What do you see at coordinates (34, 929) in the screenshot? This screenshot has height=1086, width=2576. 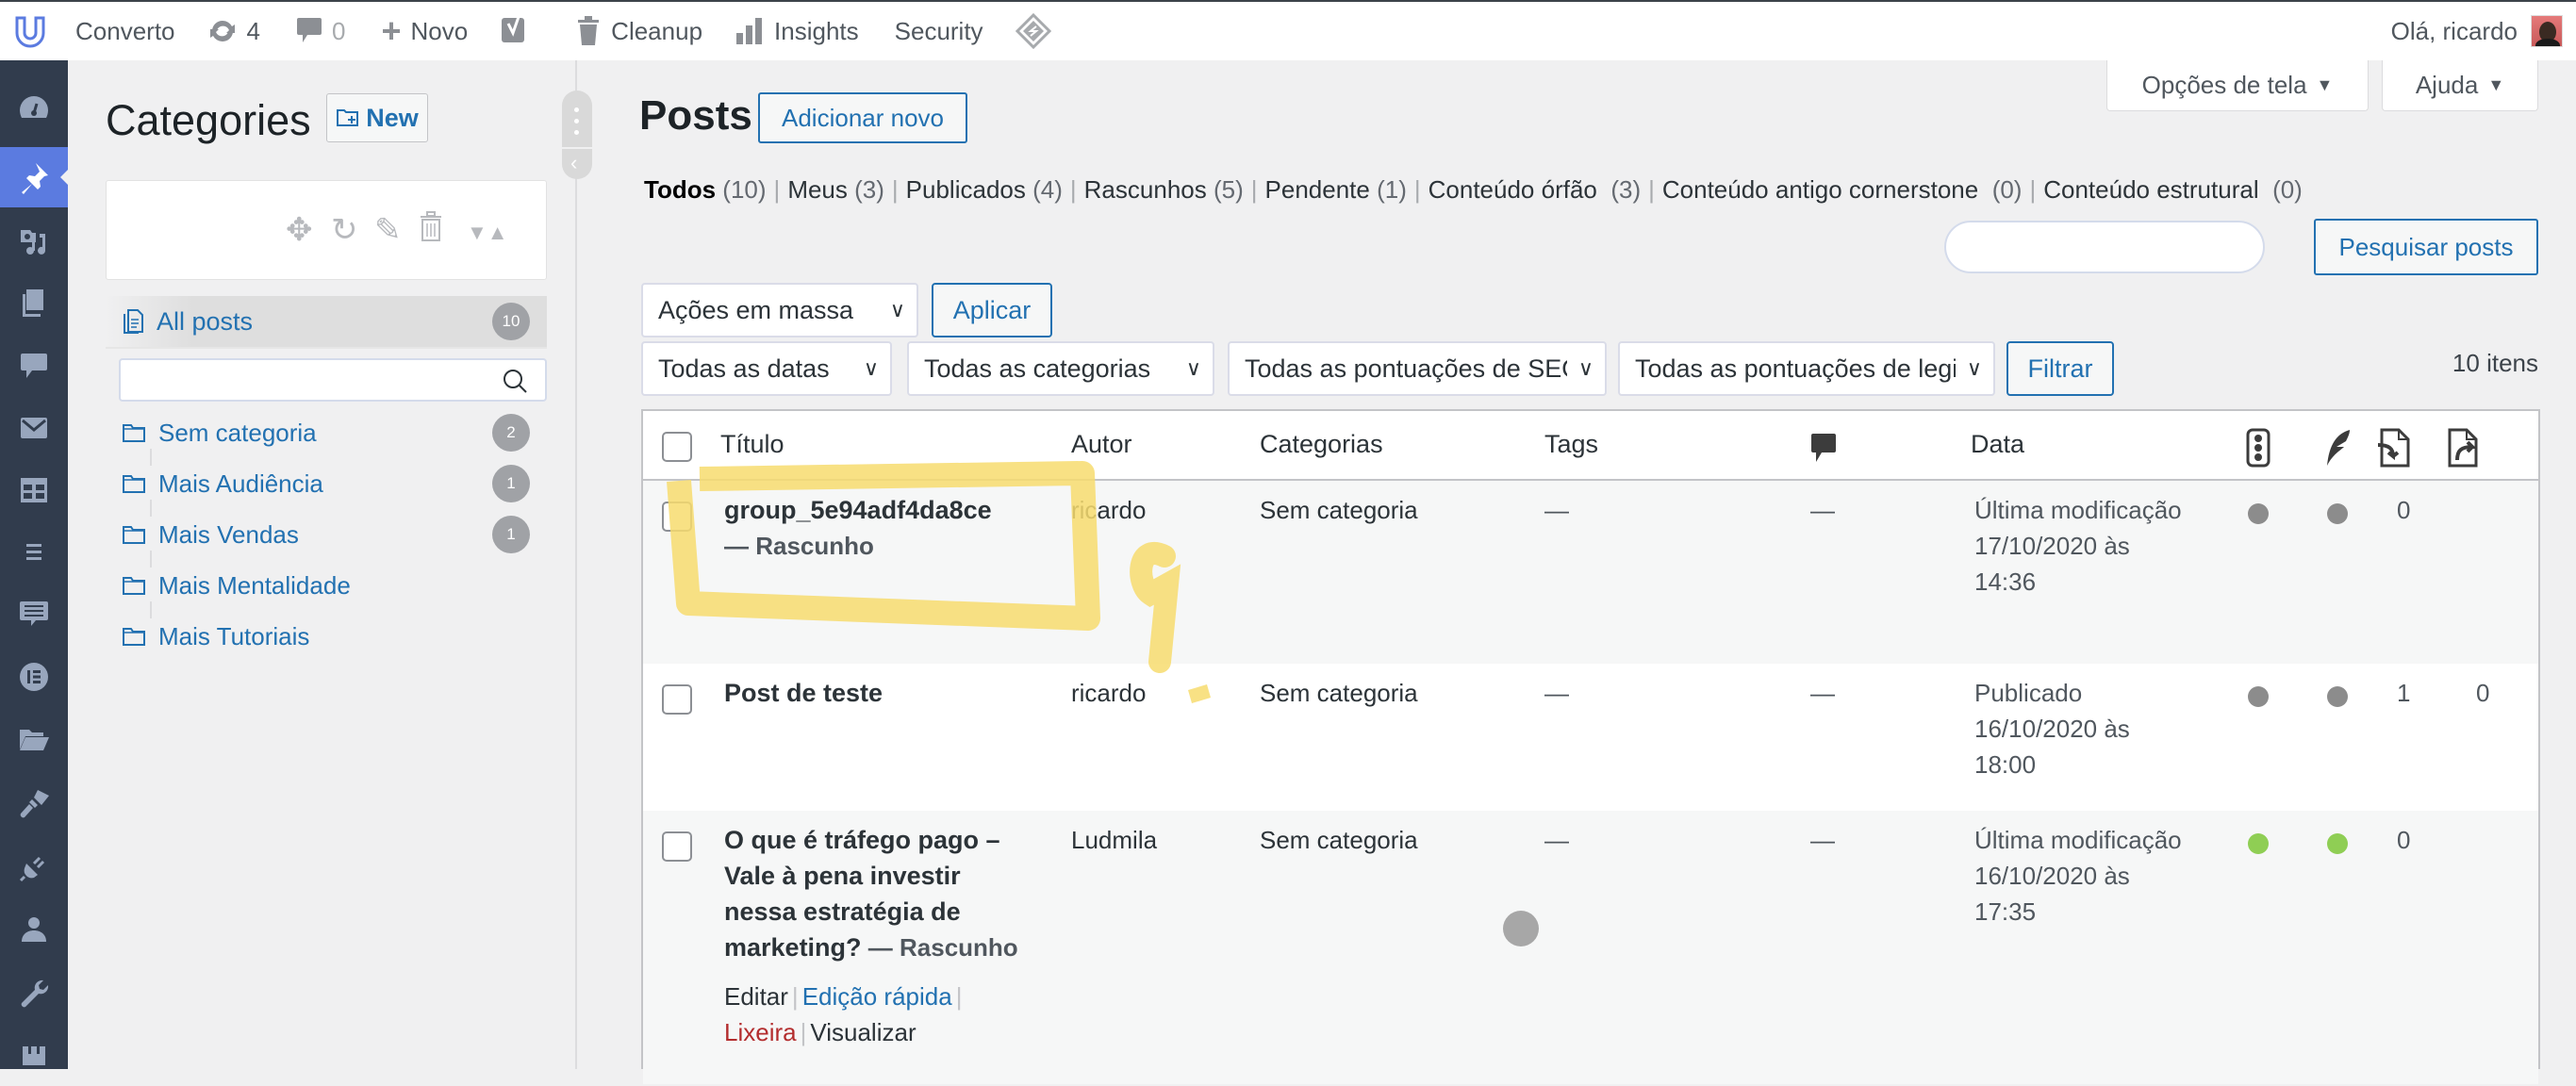 I see `sidebar-item-users` at bounding box center [34, 929].